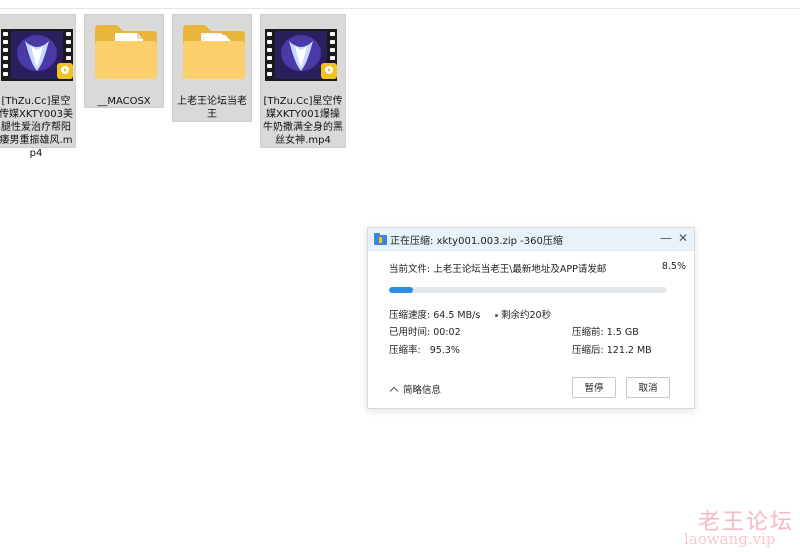 Image resolution: width=800 pixels, height=552 pixels. I want to click on progress-fill, so click(401, 290).